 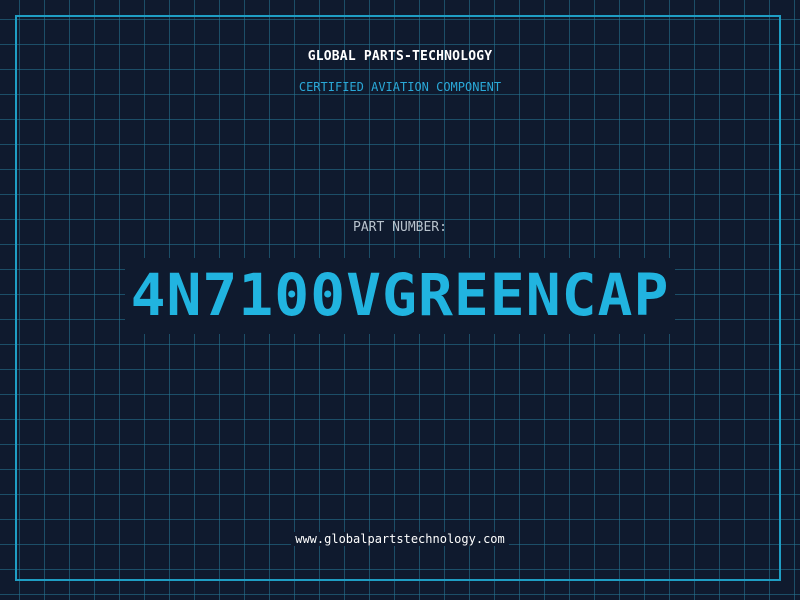 I want to click on website-url: www.globalpartstechnology.com, so click(x=400, y=539).